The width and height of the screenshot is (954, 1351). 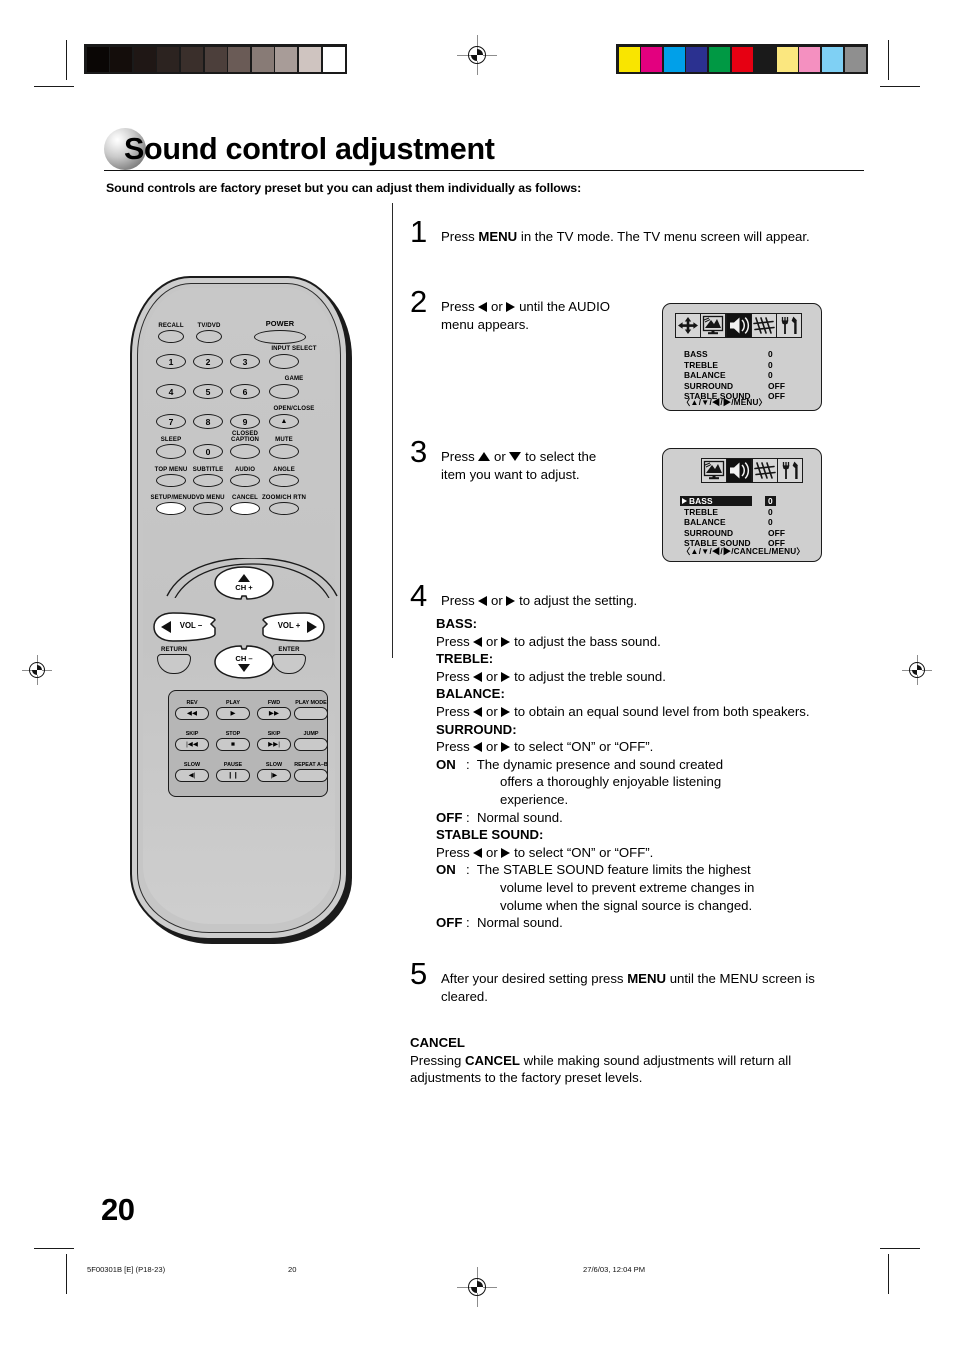 I want to click on enter-button, so click(x=289, y=664).